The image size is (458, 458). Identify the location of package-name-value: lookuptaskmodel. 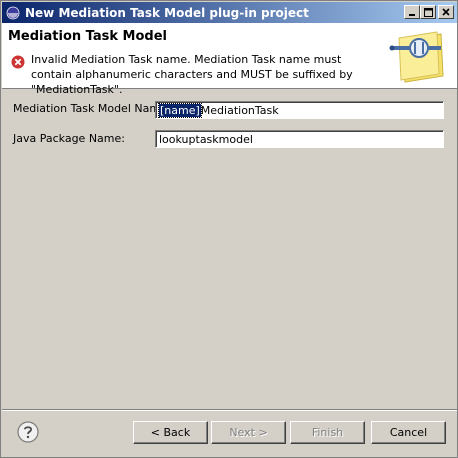
(206, 139).